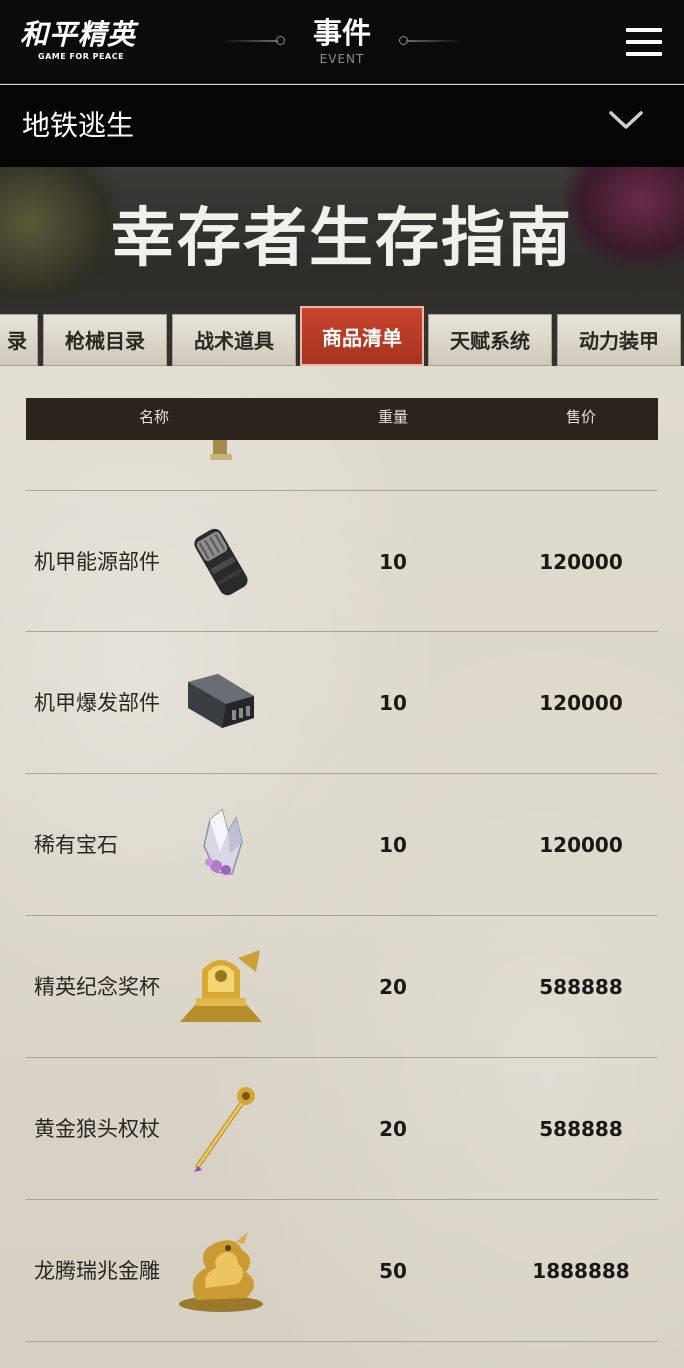  What do you see at coordinates (434, 41) in the screenshot?
I see `divider-right` at bounding box center [434, 41].